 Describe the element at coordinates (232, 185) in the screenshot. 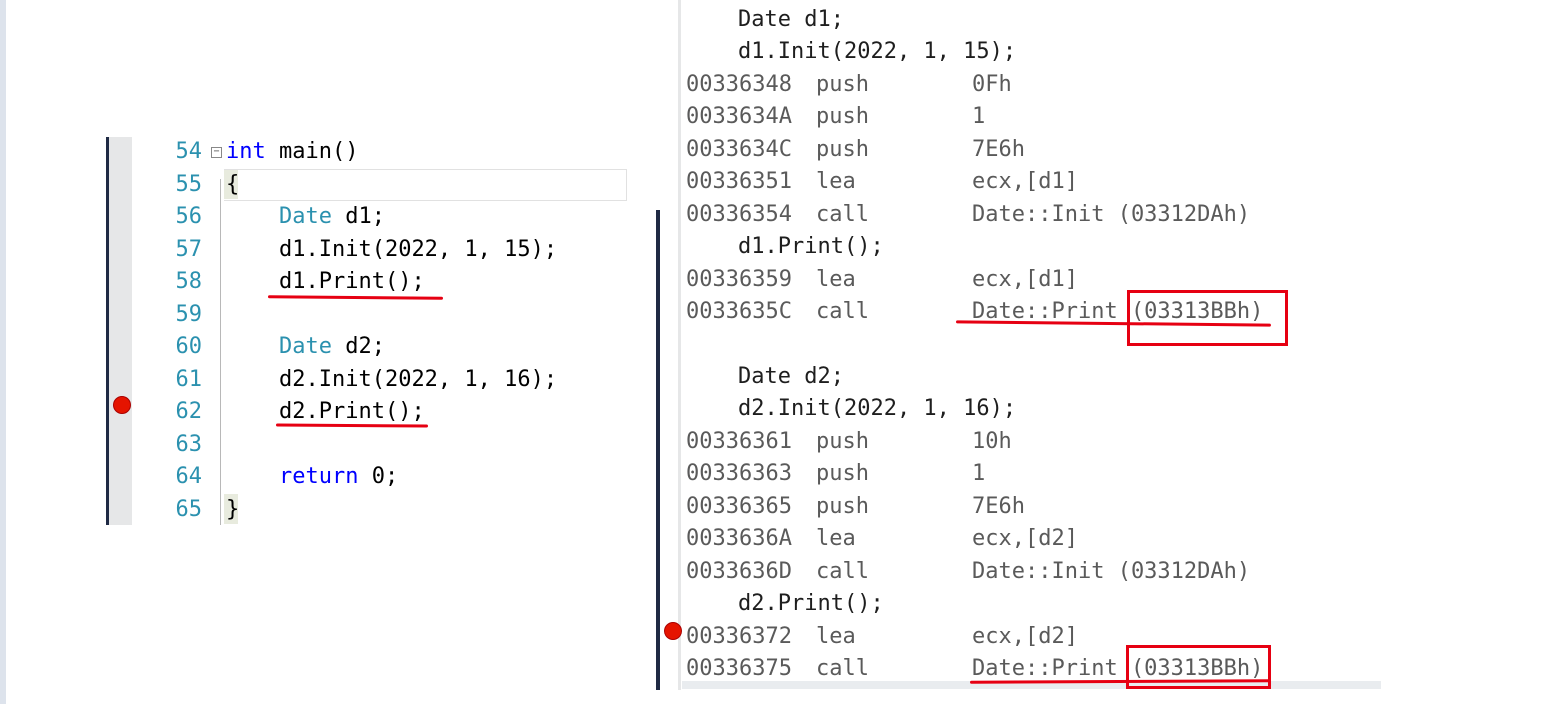

I see `code-line: {` at that location.